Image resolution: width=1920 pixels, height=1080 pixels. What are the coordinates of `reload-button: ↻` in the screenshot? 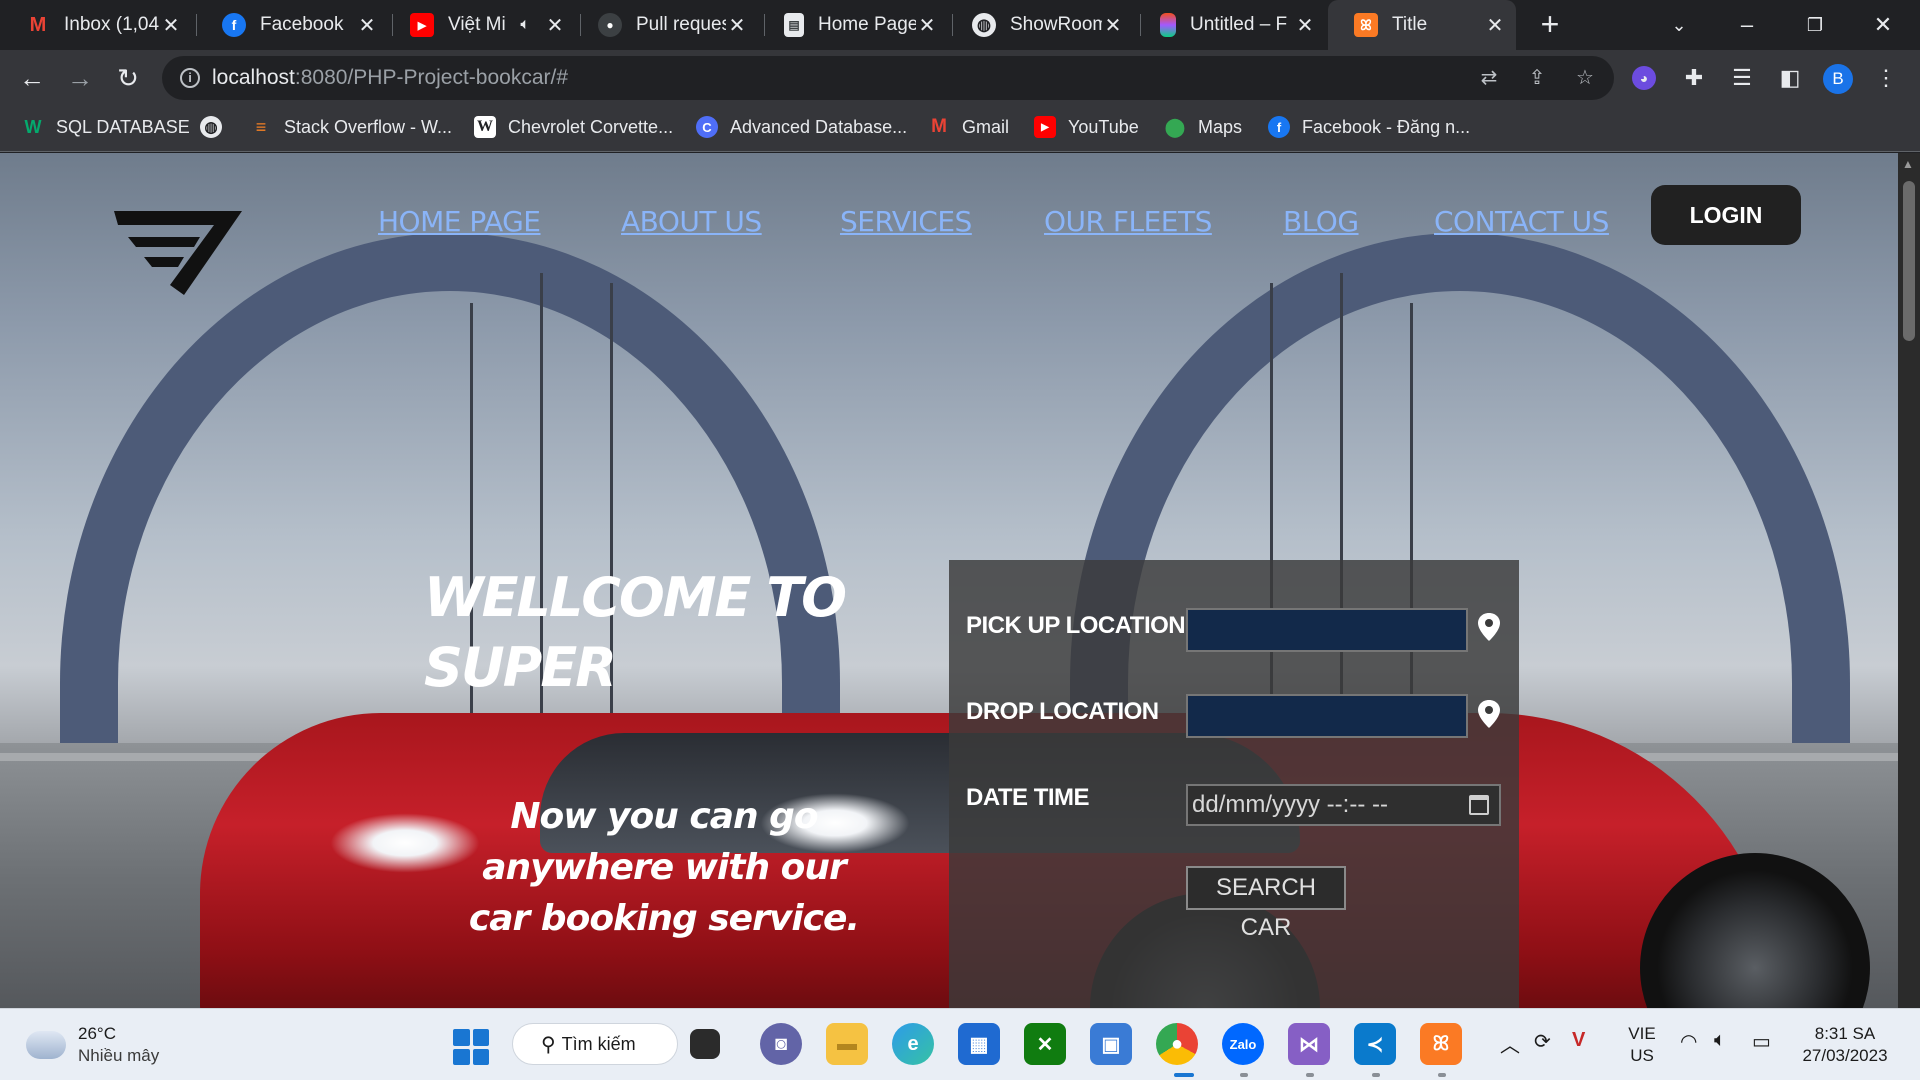 It's located at (128, 78).